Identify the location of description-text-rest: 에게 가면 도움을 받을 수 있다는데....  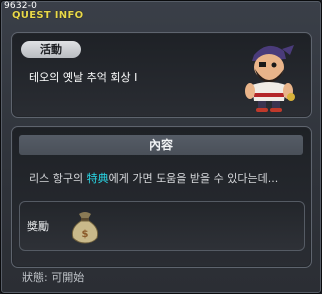
(193, 178).